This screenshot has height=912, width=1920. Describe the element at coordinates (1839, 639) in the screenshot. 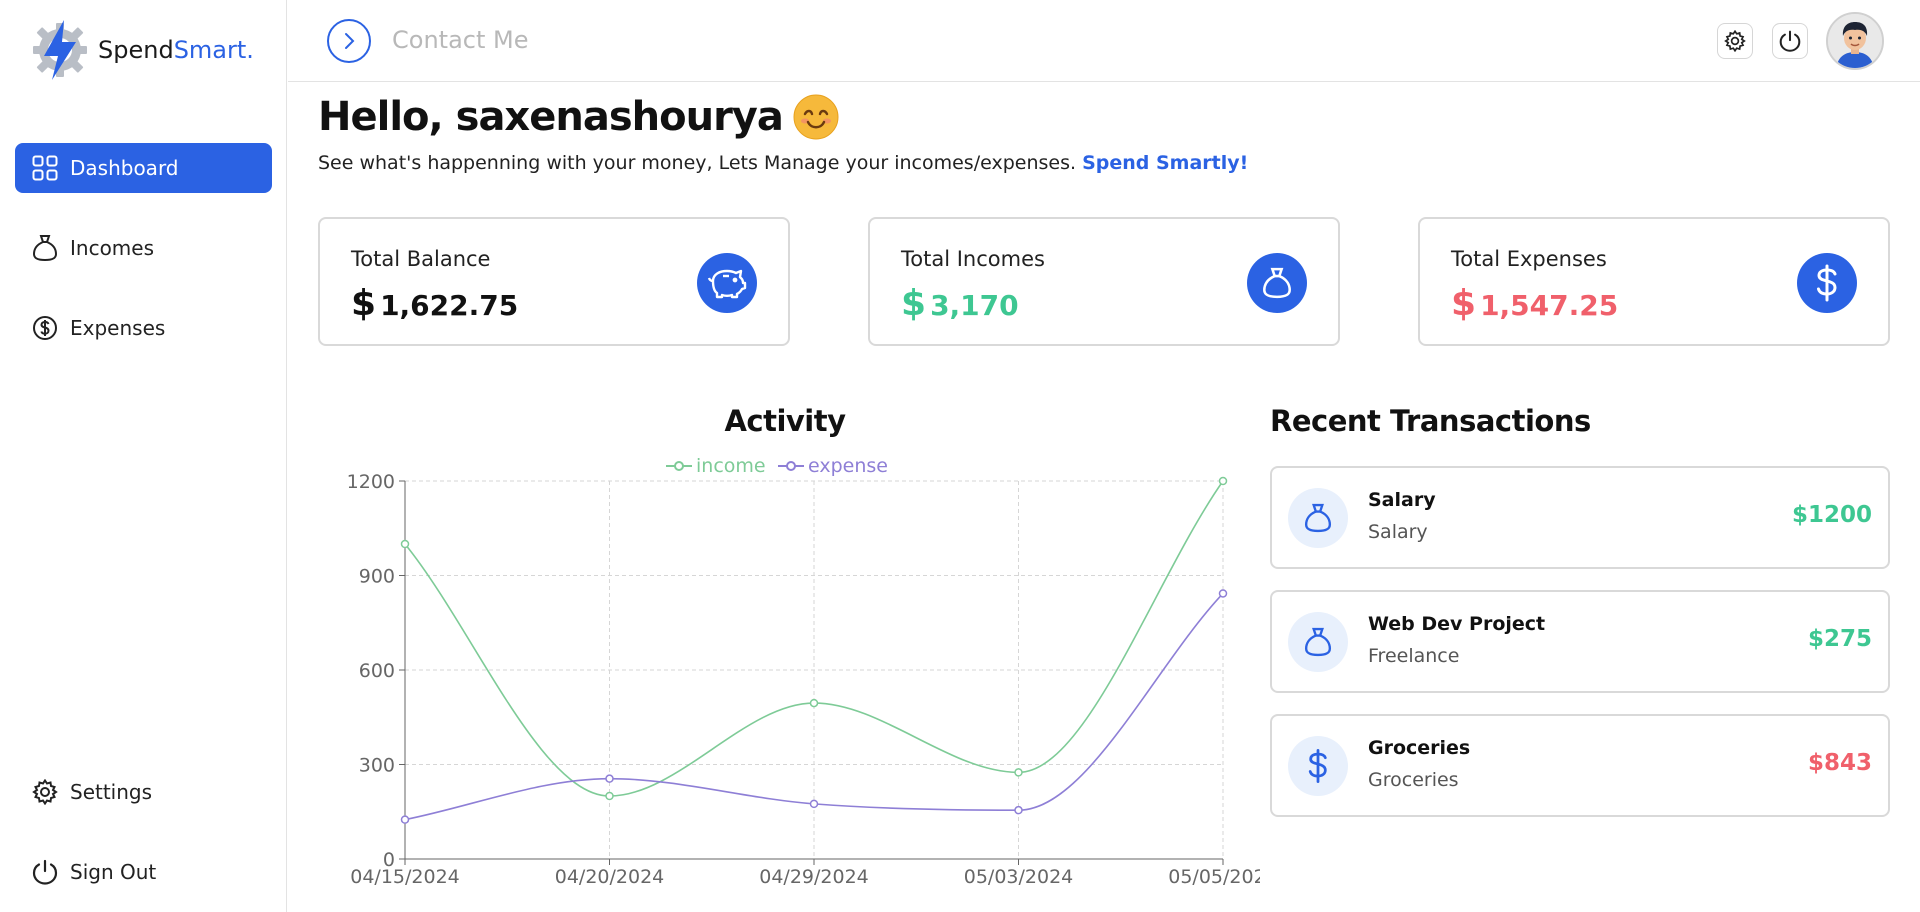

I see `transaction-amount: $275` at that location.